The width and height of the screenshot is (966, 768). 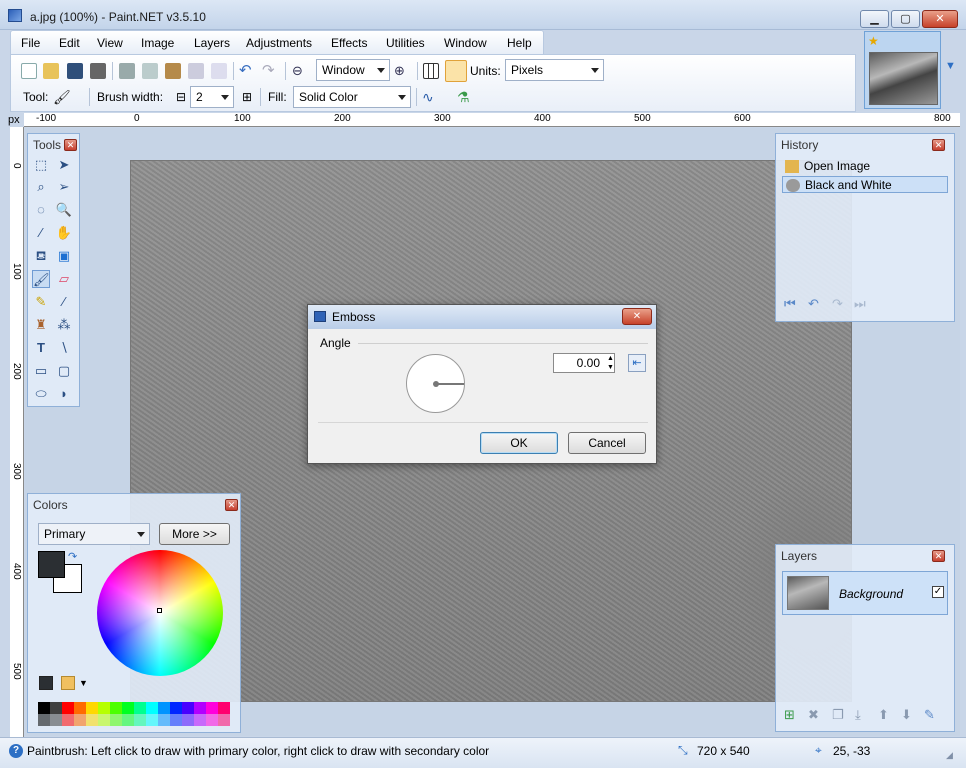 I want to click on move-selected-icon: ➤, so click(x=64, y=165).